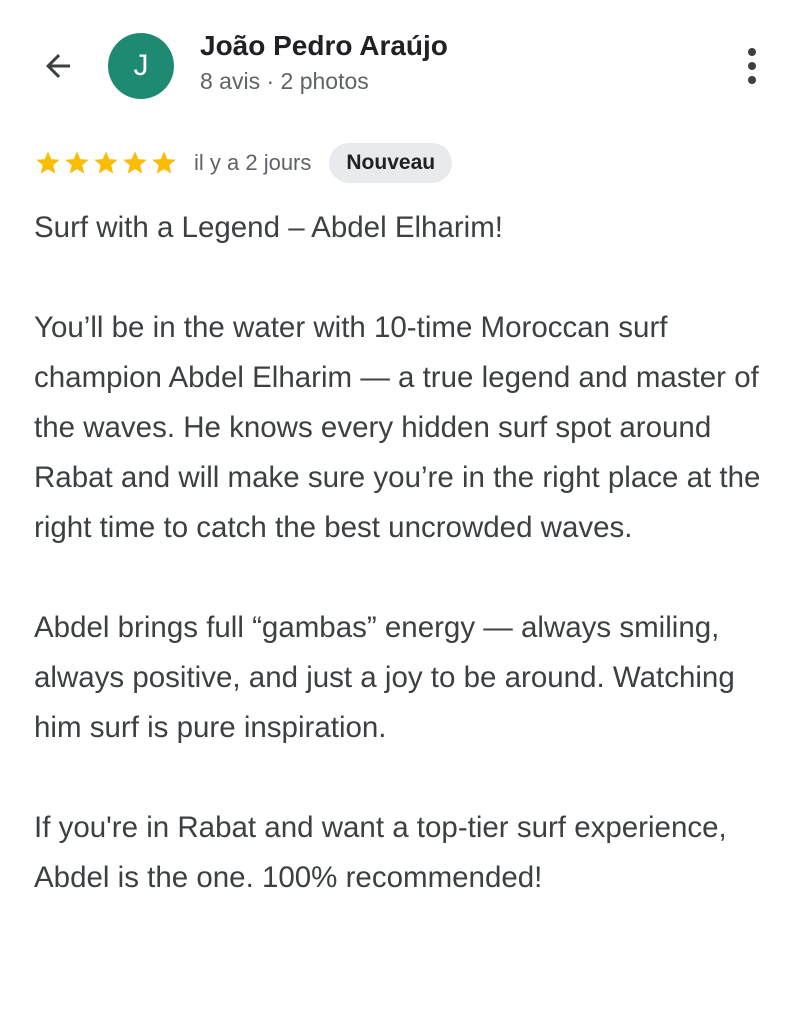 This screenshot has height=1024, width=809. I want to click on review-date: il y a 2 jours, so click(253, 162).